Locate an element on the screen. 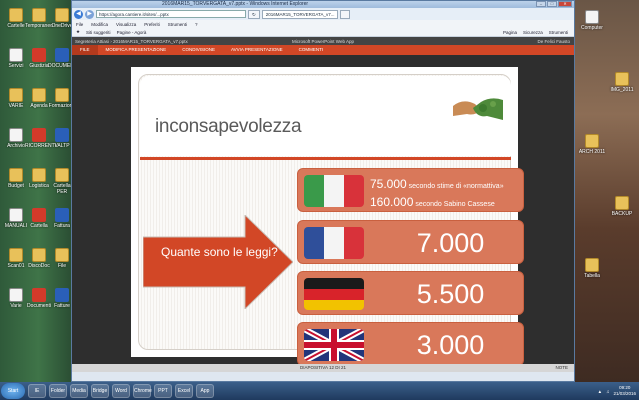 The image size is (639, 400). taskbar-app-button: Bridge is located at coordinates (100, 391).